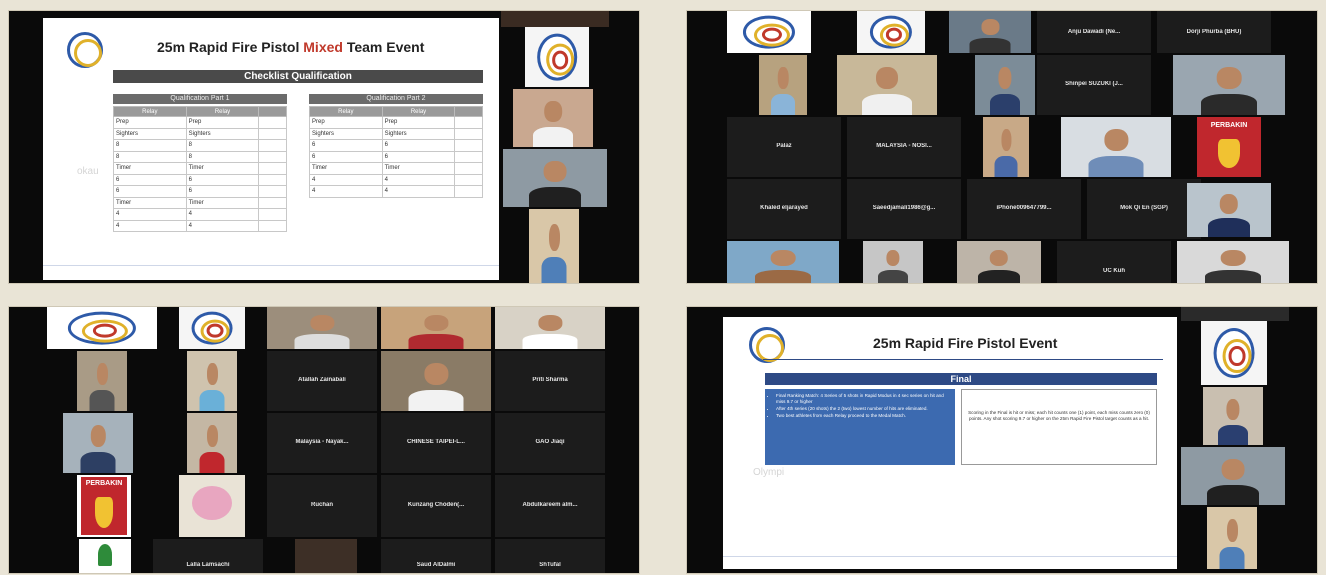  Describe the element at coordinates (322, 506) in the screenshot. I see `video-tile: Ruchan` at that location.